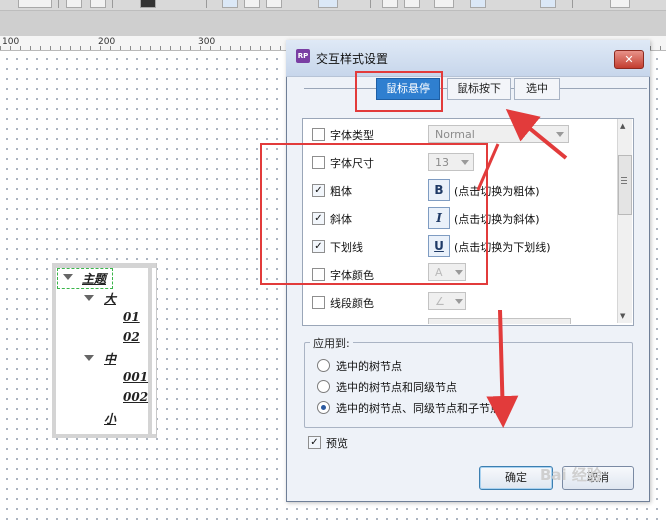 The height and width of the screenshot is (528, 666). What do you see at coordinates (571, 475) in the screenshot?
I see `watermark: Bai 经验` at bounding box center [571, 475].